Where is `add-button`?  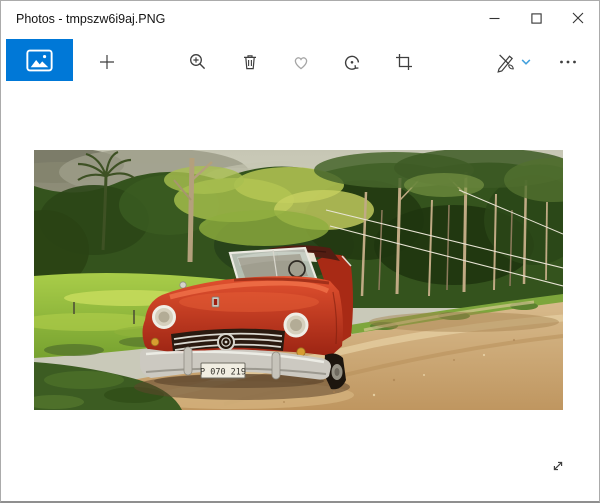 add-button is located at coordinates (107, 62).